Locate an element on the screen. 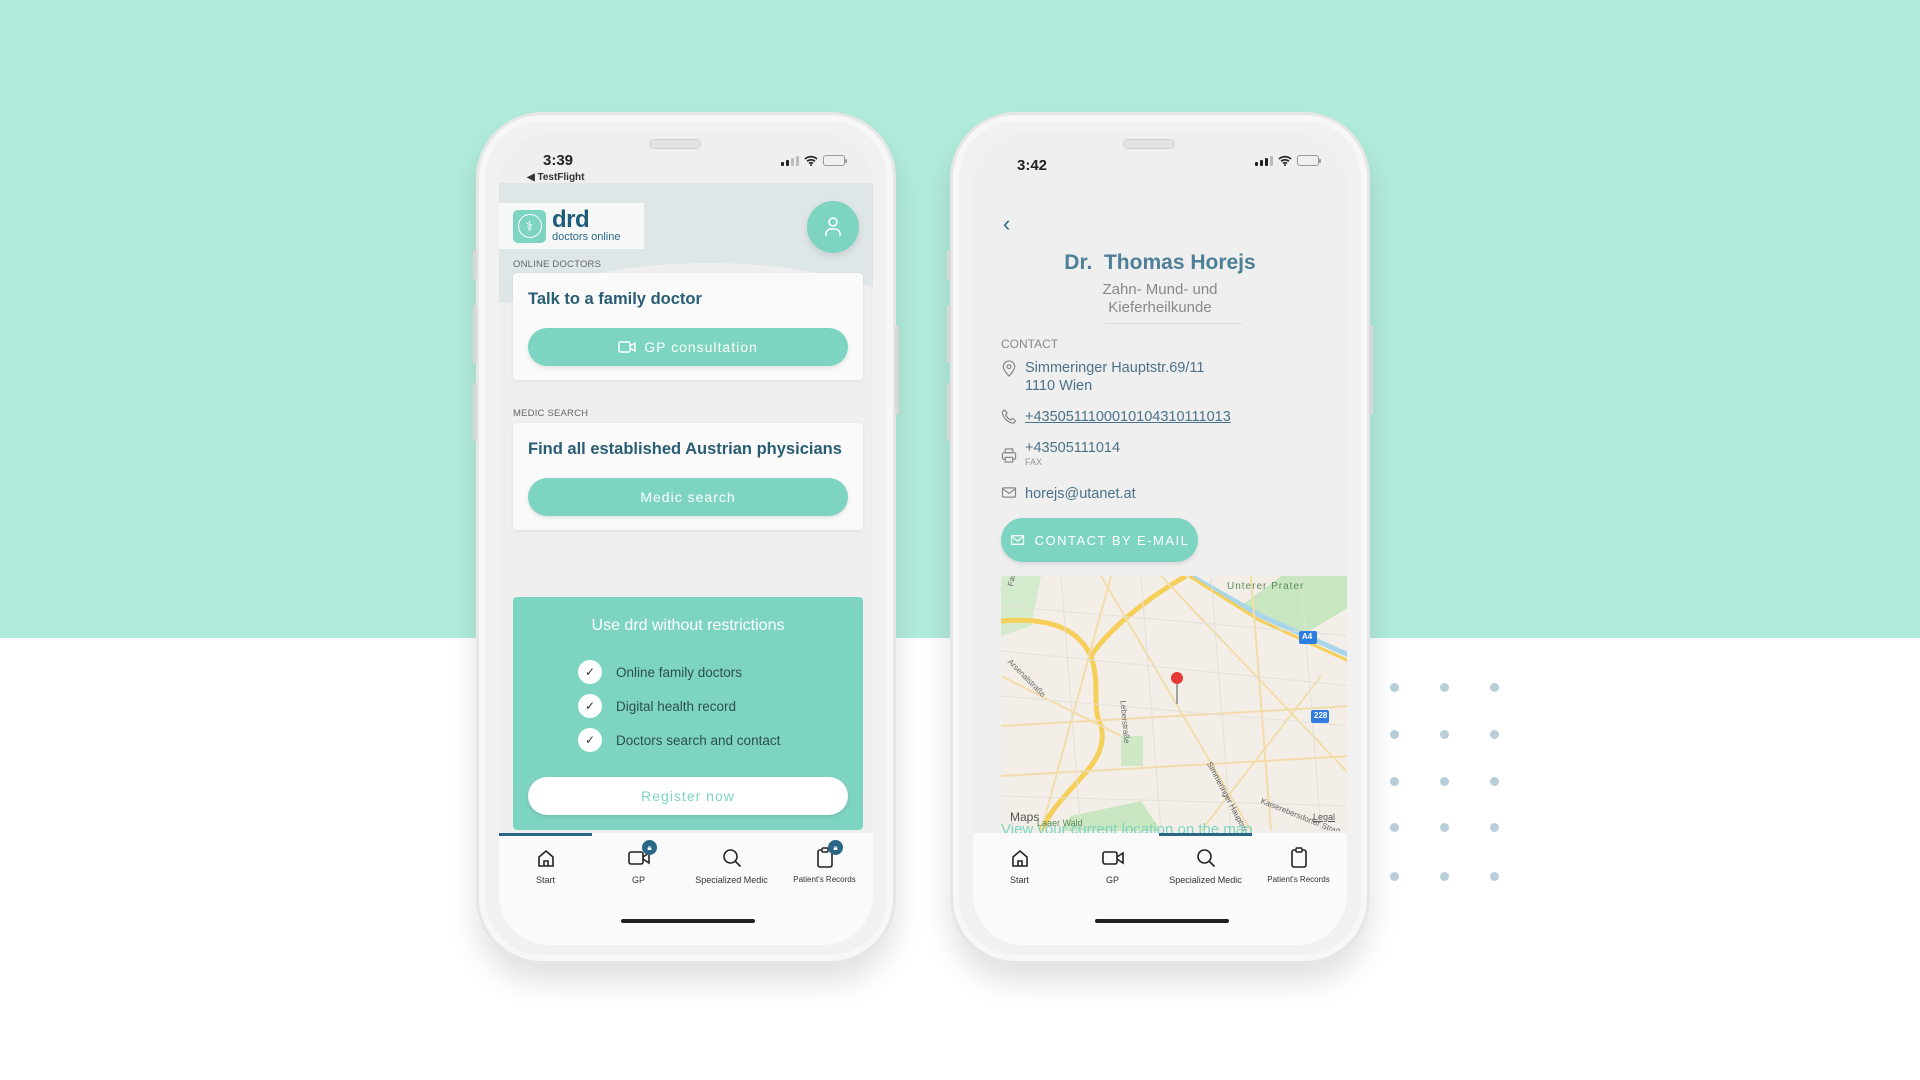  logo-tagline: doctors online is located at coordinates (586, 237).